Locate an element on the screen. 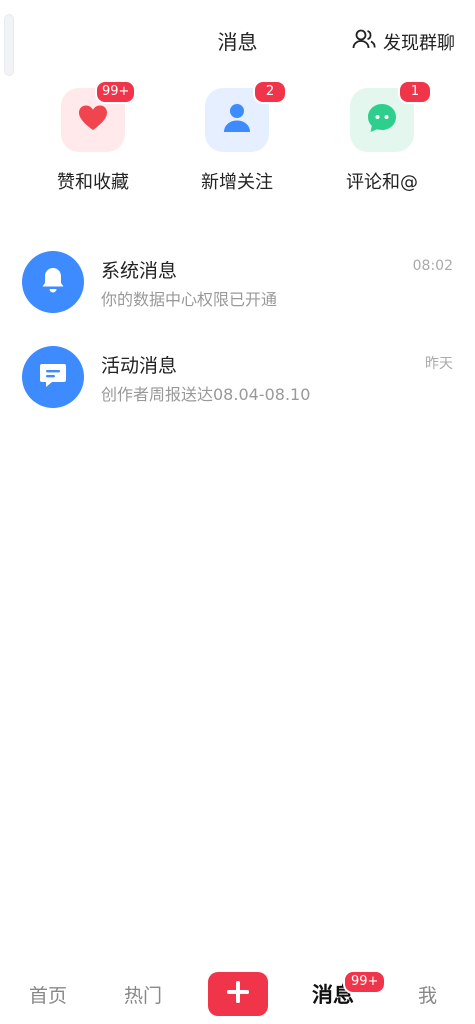  comments-badge: 1 is located at coordinates (415, 92).